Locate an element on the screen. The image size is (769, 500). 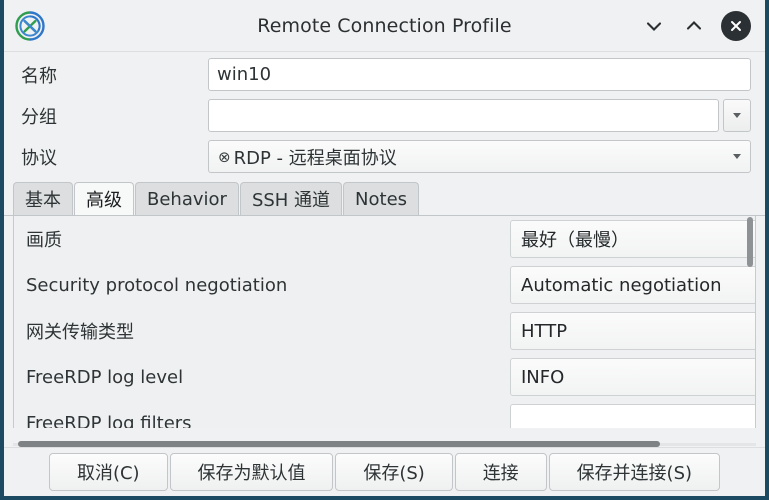
protocol-value: RDP - 远程桌面协议 is located at coordinates (315, 158).